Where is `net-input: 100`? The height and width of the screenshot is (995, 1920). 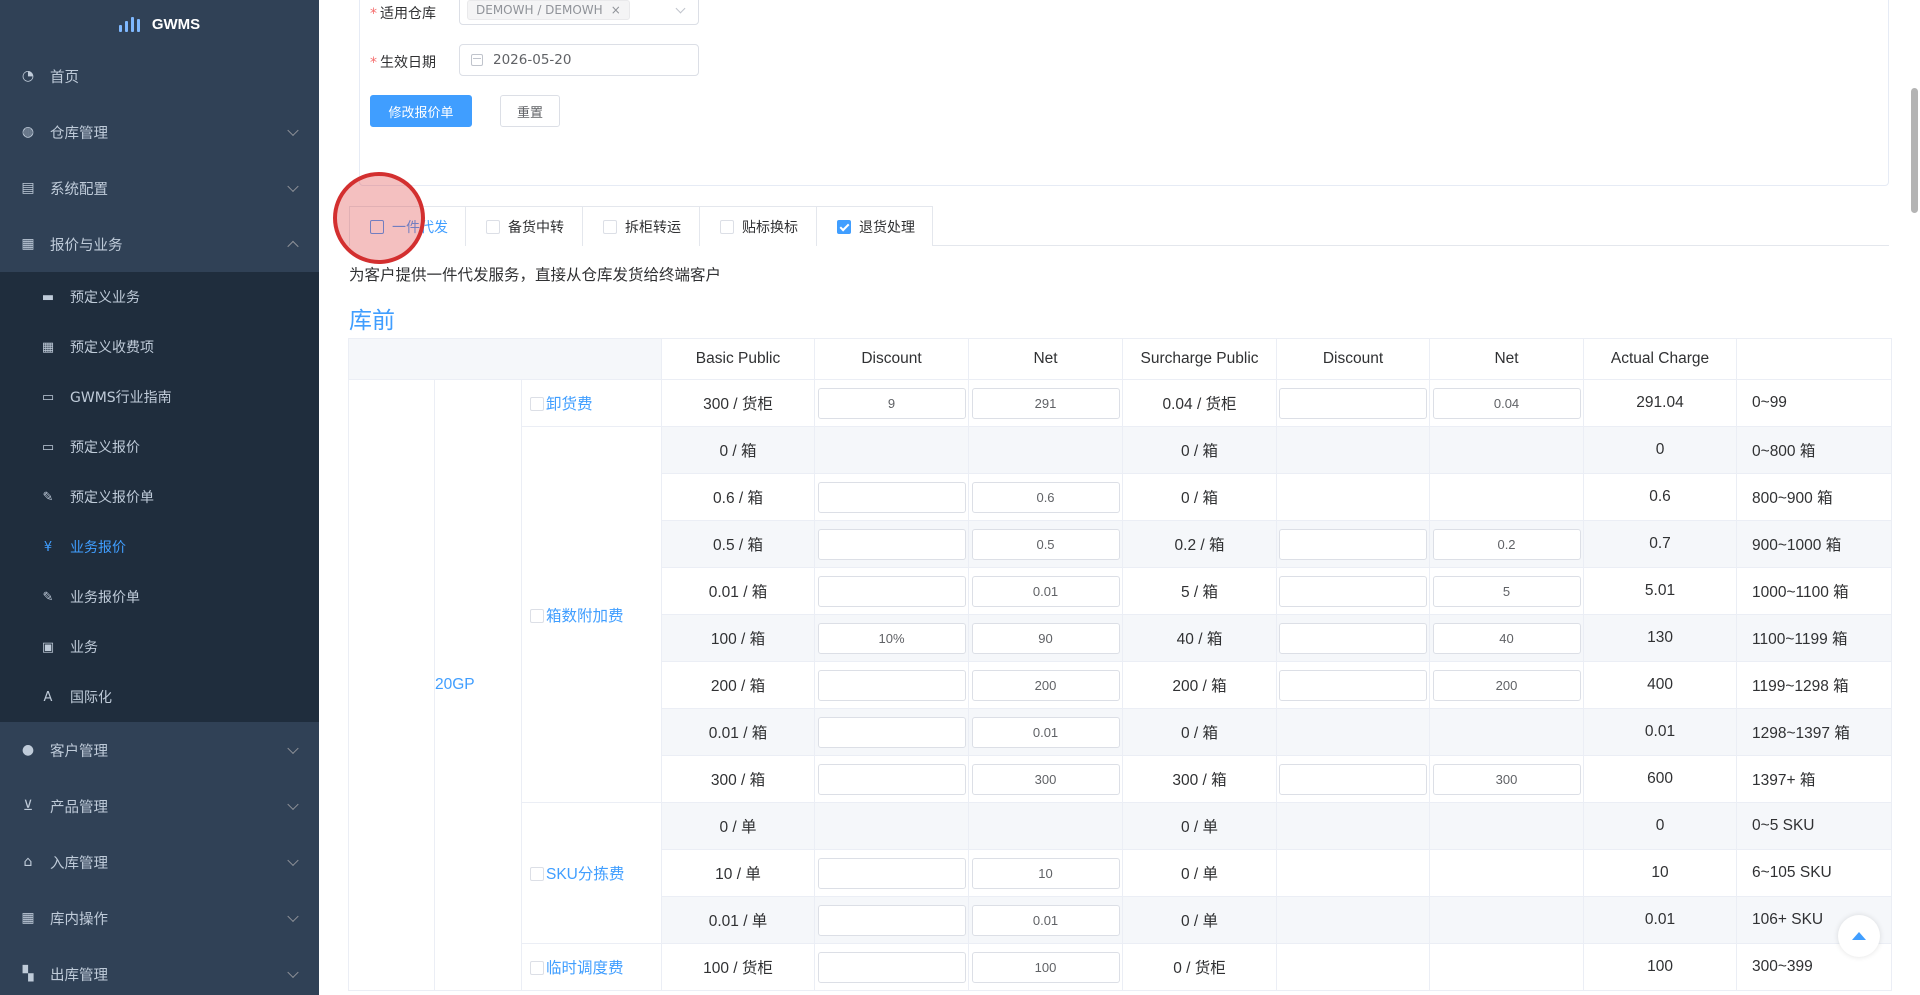 net-input: 100 is located at coordinates (1045, 967).